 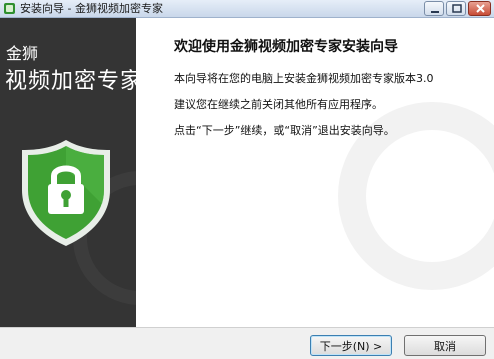 I want to click on cancel-button: 取消, so click(x=445, y=345).